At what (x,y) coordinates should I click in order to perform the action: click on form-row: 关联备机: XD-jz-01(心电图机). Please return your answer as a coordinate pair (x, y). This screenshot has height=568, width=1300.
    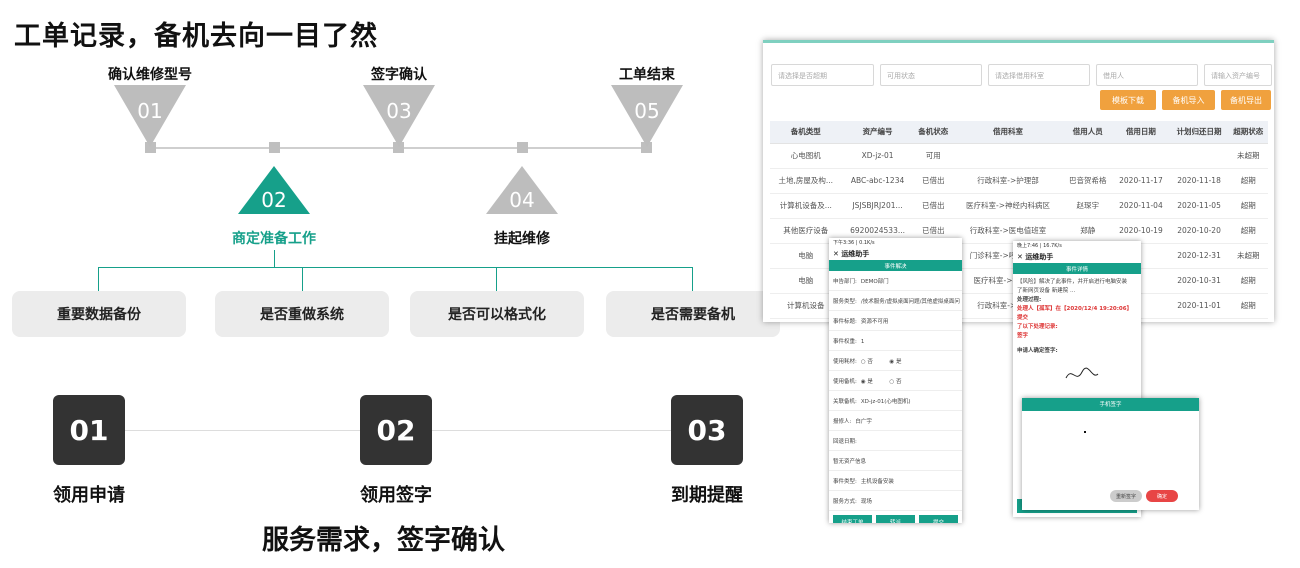
    Looking at the image, I should click on (895, 401).